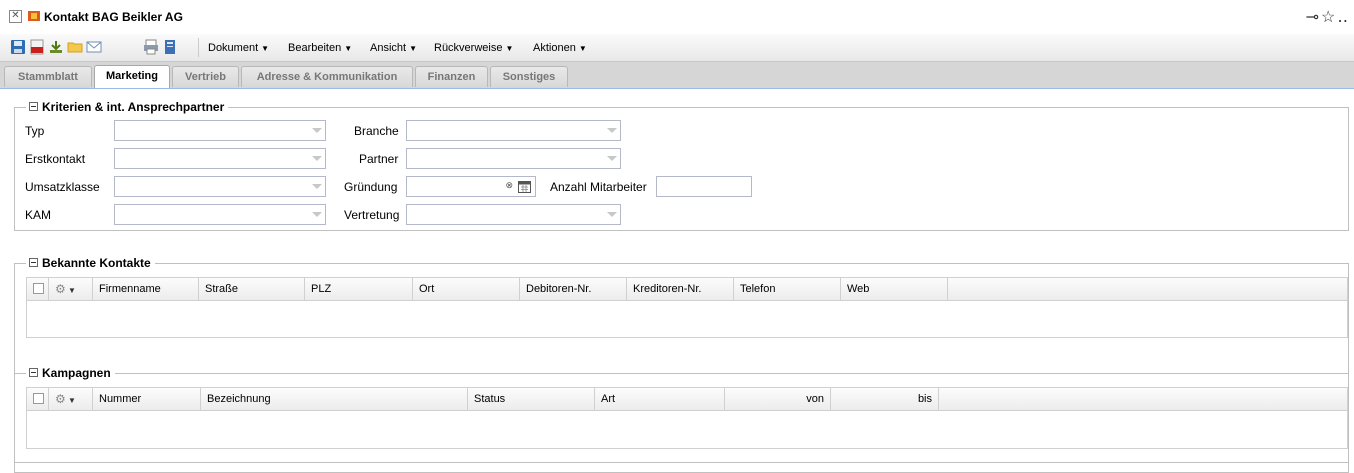  Describe the element at coordinates (468, 48) in the screenshot. I see `menu-label: Rückverweise` at that location.